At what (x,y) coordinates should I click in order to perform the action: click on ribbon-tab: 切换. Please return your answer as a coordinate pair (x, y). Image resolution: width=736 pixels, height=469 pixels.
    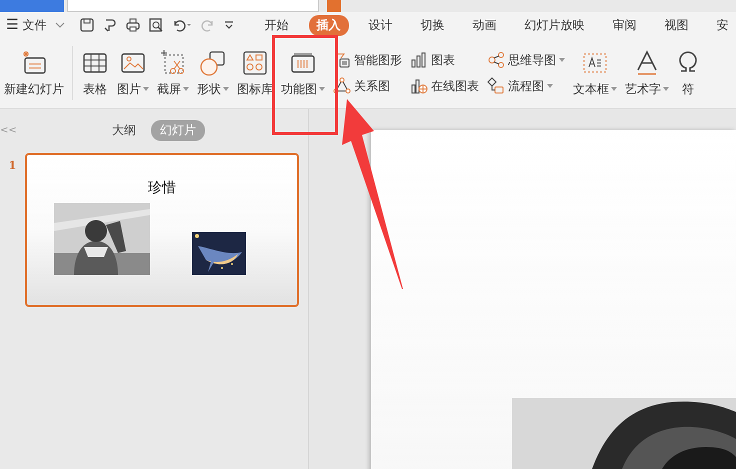
    Looking at the image, I should click on (432, 25).